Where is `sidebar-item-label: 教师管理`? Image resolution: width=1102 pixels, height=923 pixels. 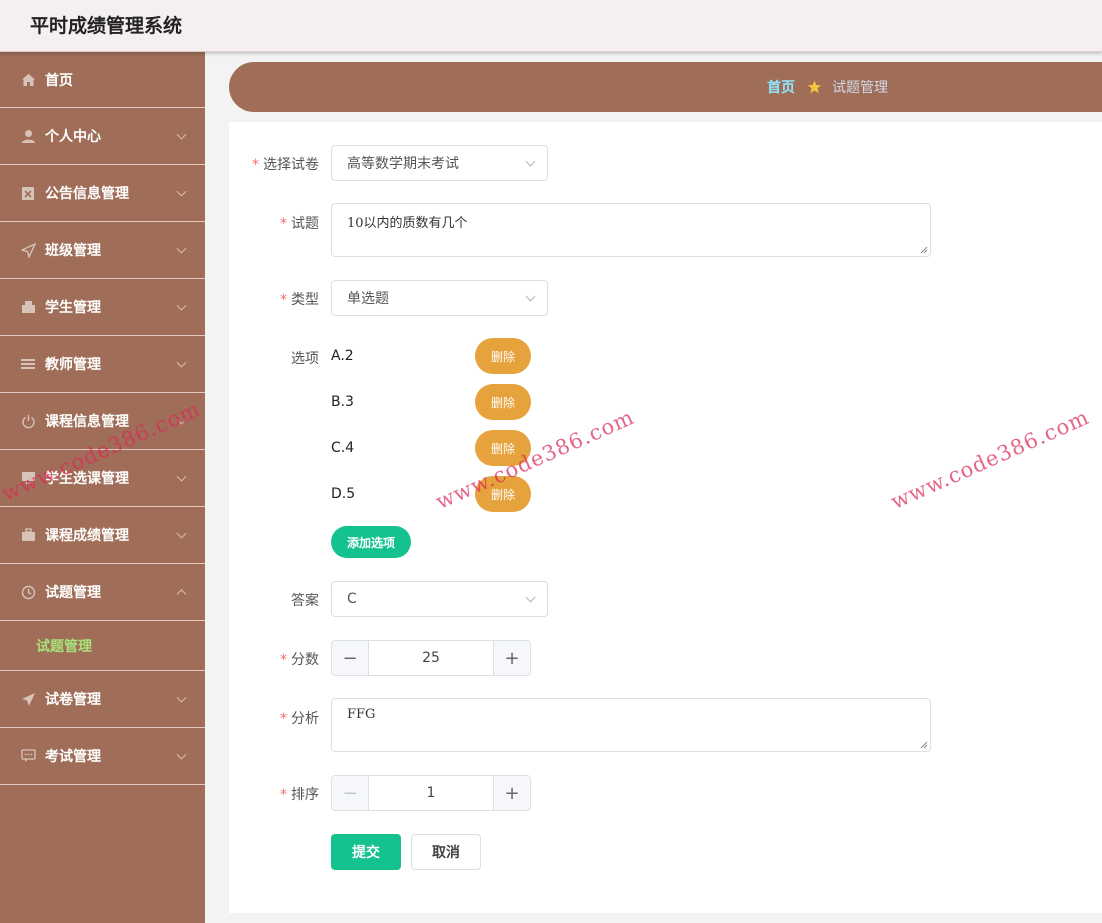 sidebar-item-label: 教师管理 is located at coordinates (73, 365).